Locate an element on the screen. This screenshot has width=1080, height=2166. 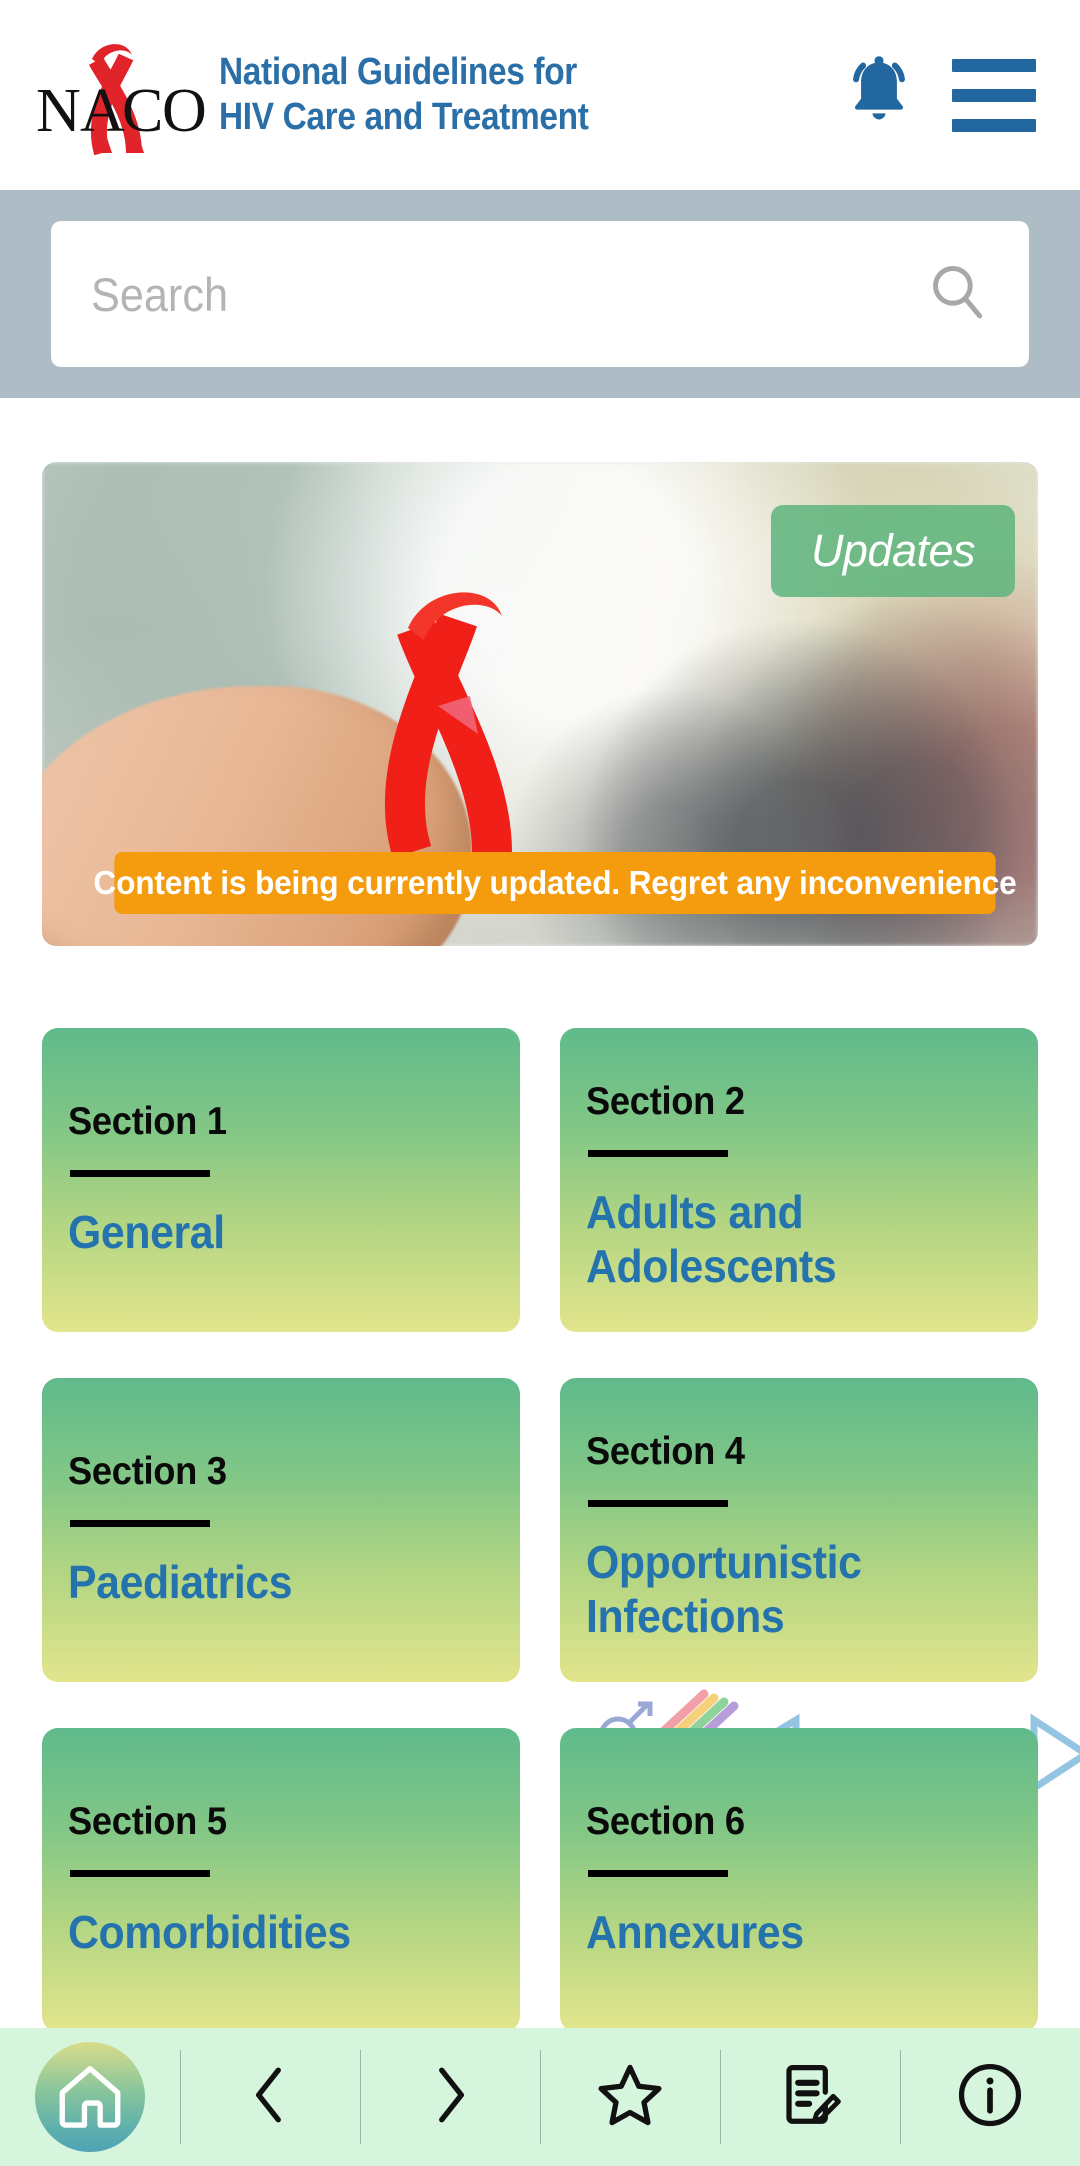
menu-button is located at coordinates (994, 95).